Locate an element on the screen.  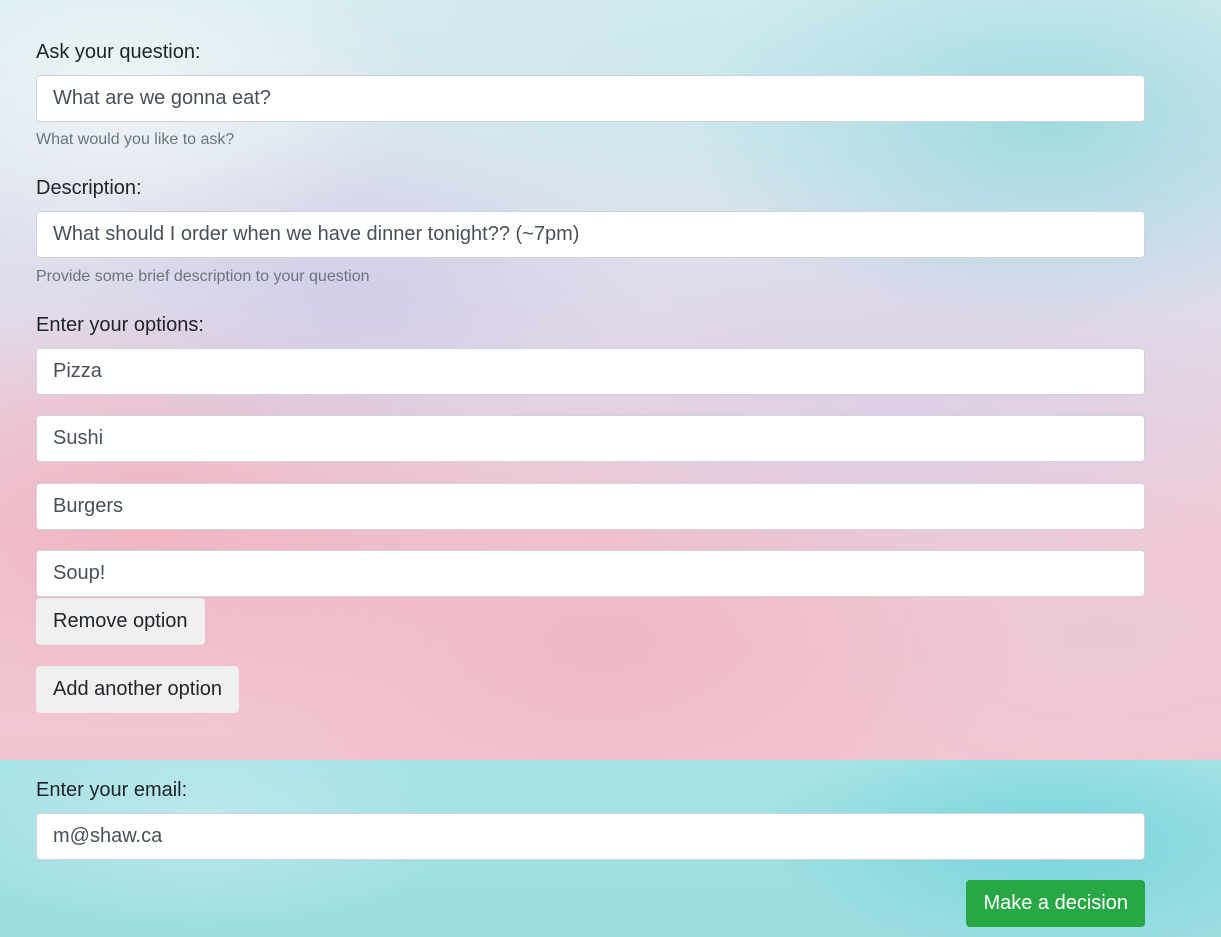
question-input is located at coordinates (590, 98).